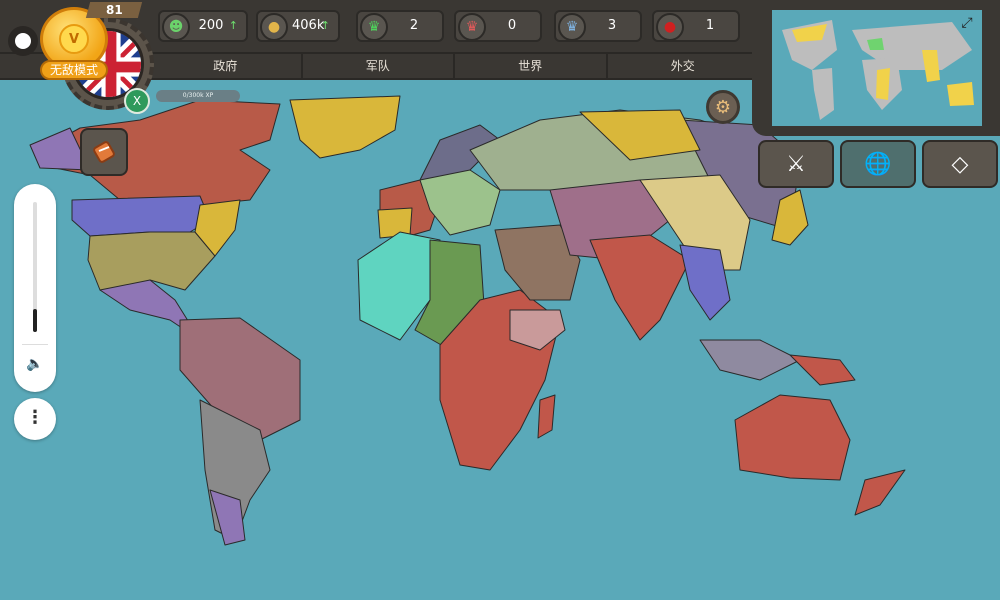  What do you see at coordinates (35, 365) in the screenshot?
I see `speaker-icon: 🔈` at bounding box center [35, 365].